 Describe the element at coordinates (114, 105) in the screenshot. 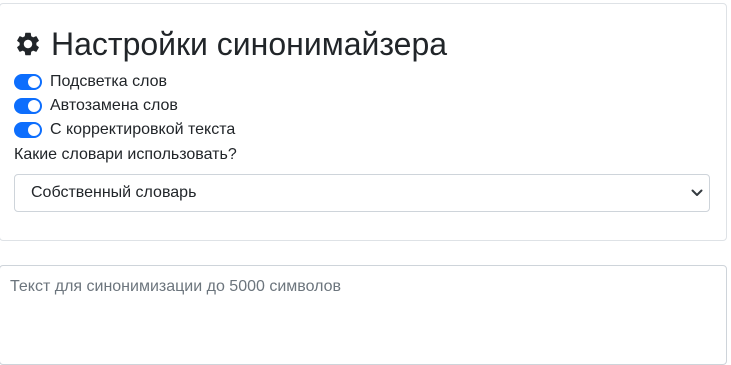

I see `autoreplace-words-label: Автозамена слов` at that location.